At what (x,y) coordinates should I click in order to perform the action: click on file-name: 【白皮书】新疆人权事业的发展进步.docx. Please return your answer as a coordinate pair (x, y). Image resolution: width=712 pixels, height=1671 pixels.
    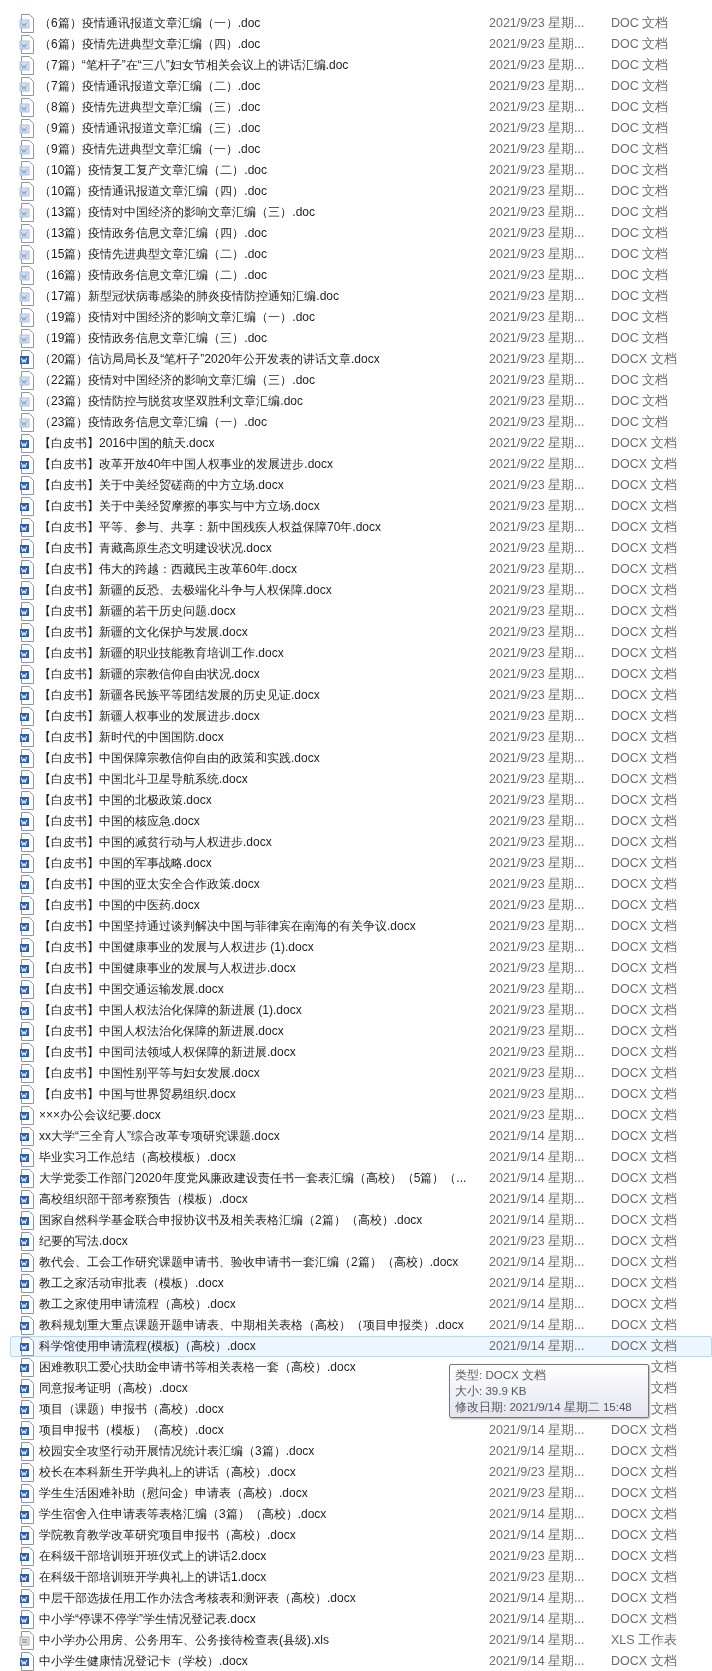
    Looking at the image, I should click on (149, 716).